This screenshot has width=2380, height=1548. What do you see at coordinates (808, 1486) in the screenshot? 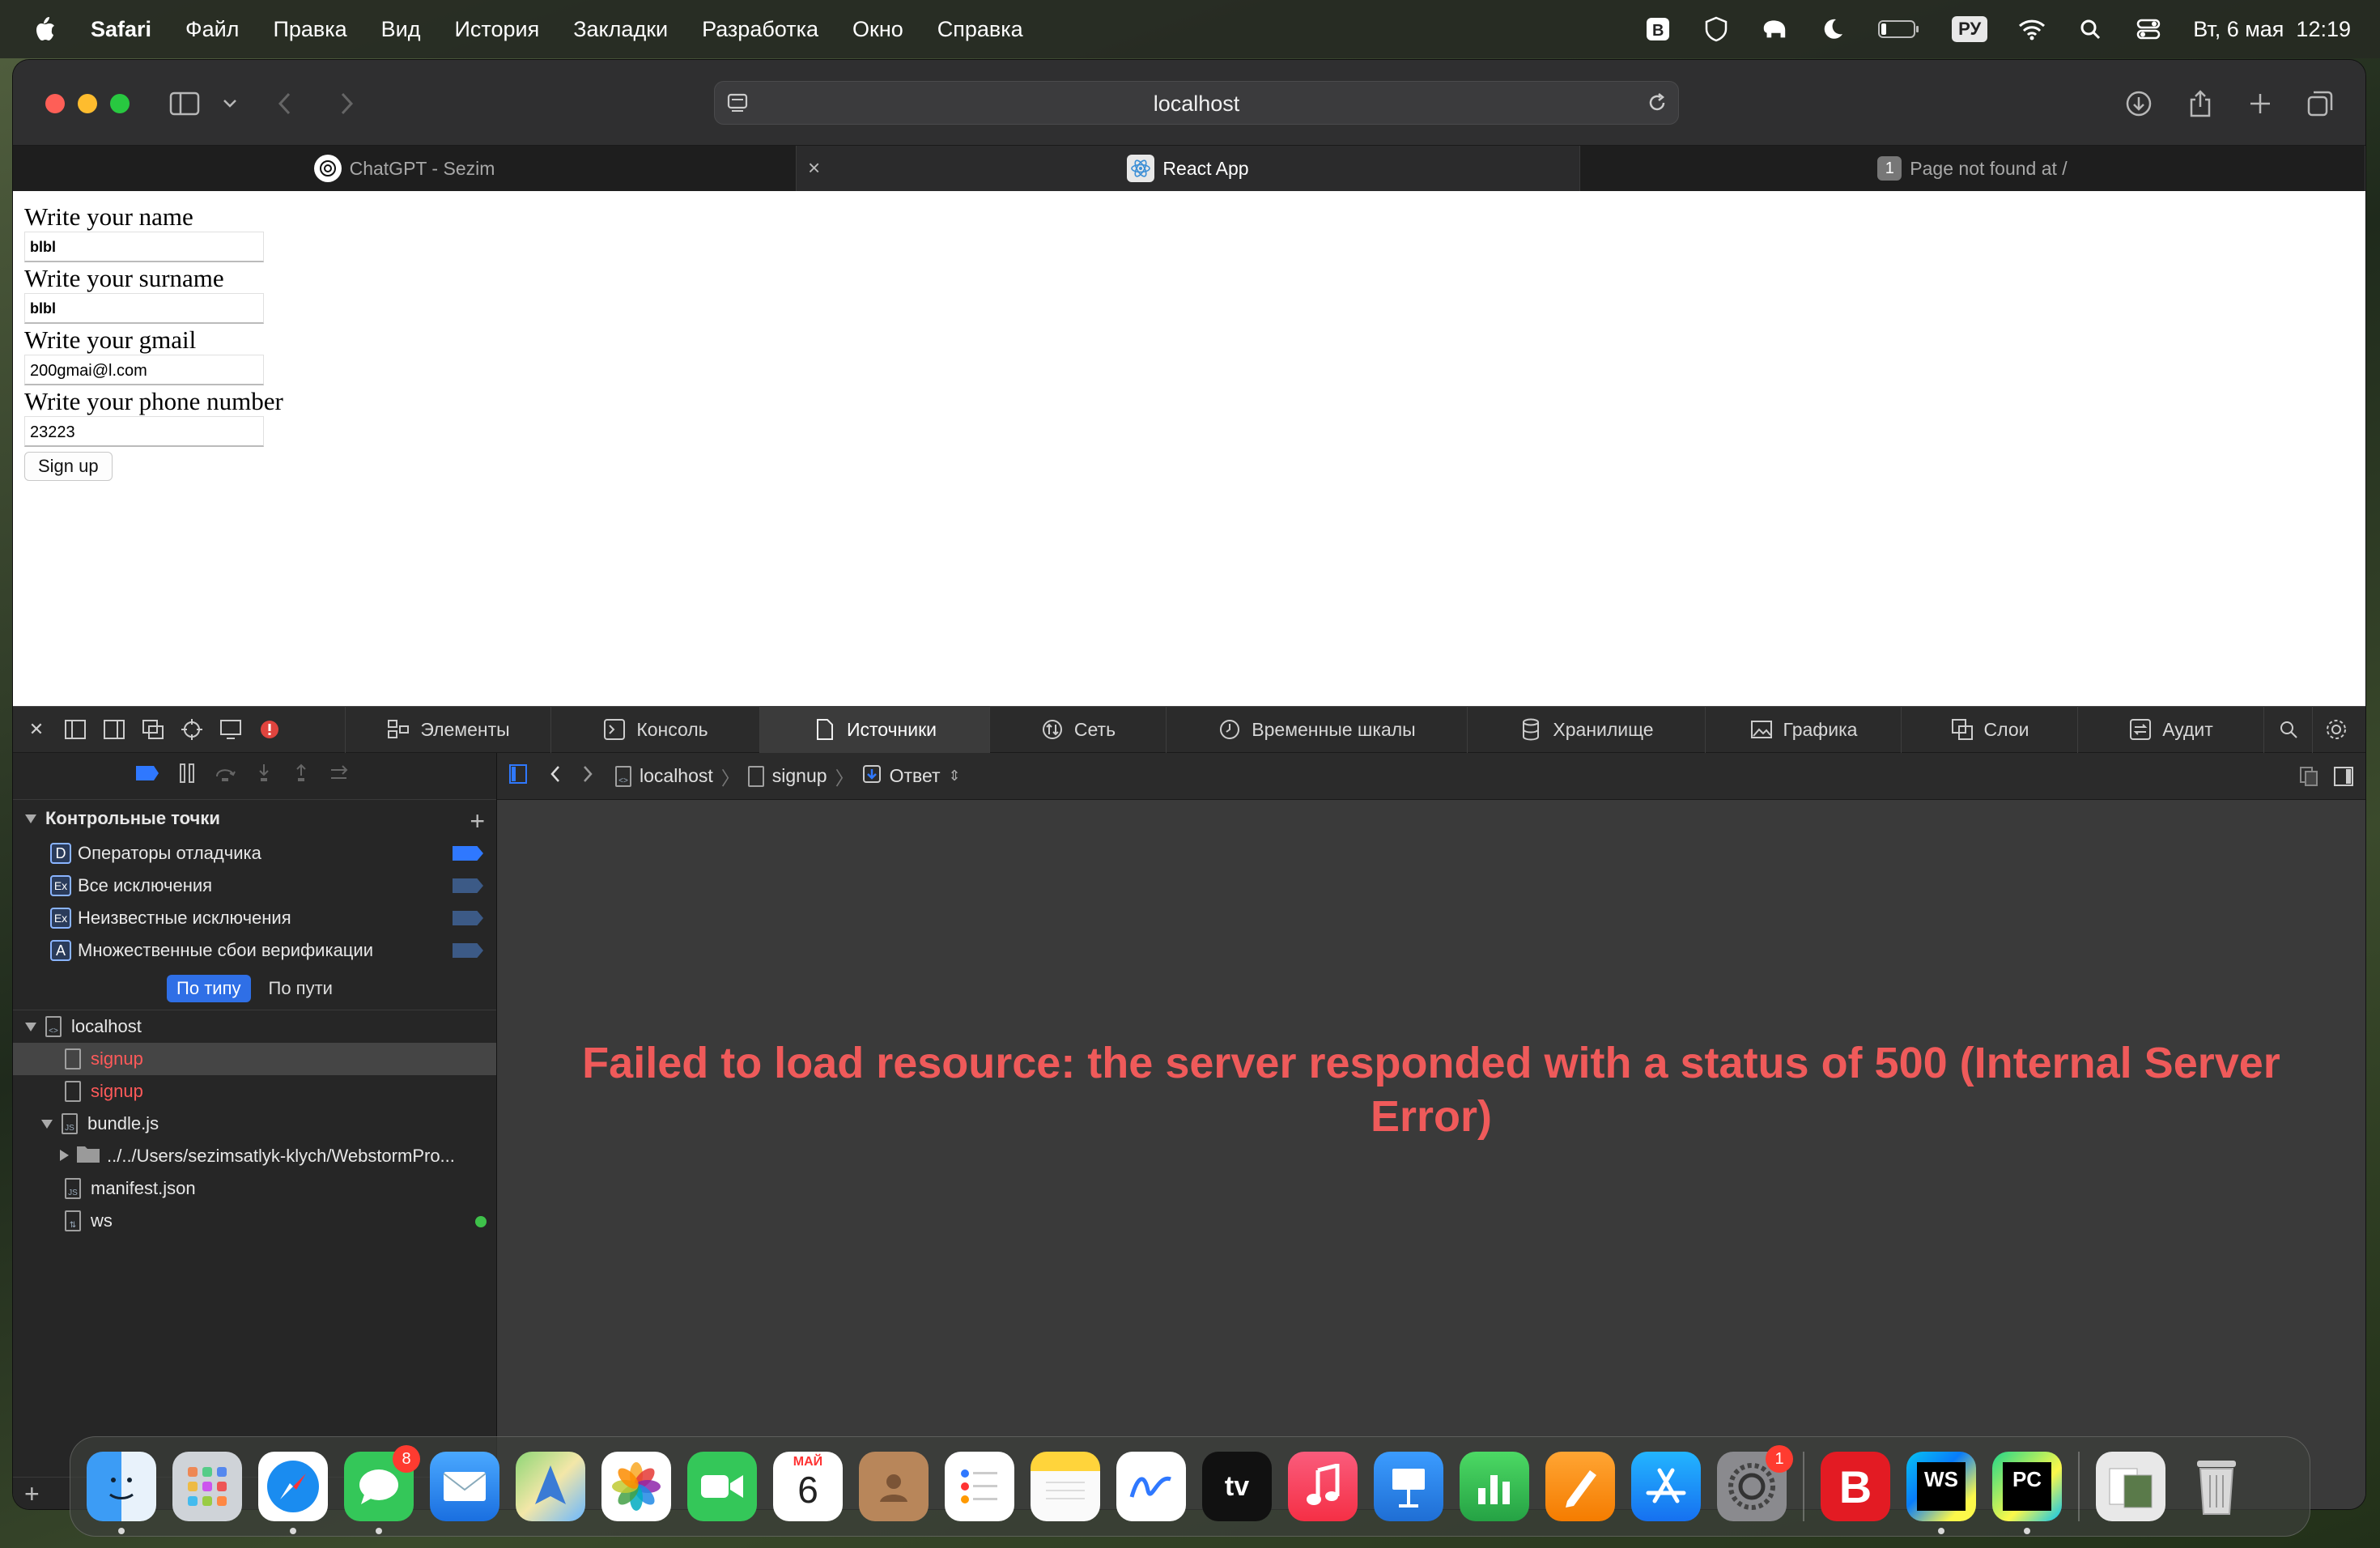
I see `calendar-icon: МАЙ 6` at bounding box center [808, 1486].